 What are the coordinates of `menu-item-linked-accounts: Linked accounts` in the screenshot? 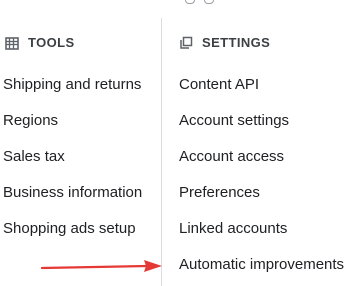 It's located at (261, 237).